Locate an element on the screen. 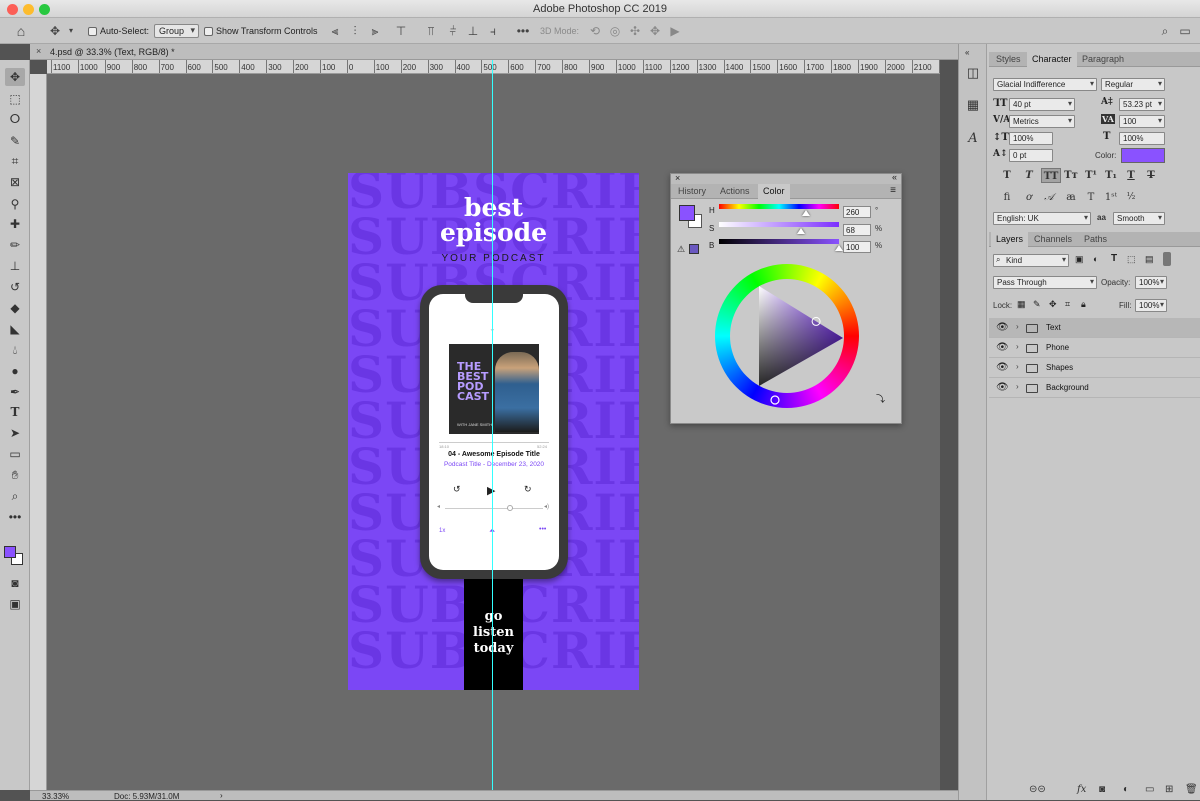  delete-layer-icon: 🗑︎ is located at coordinates (1191, 789).